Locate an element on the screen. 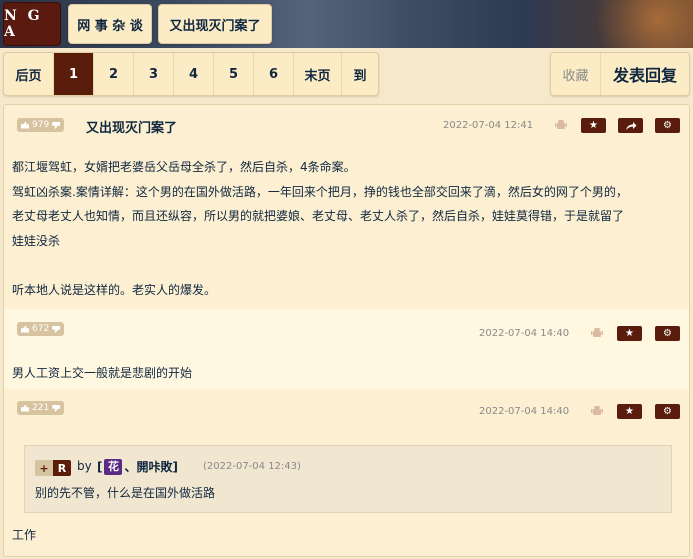  post-content: 工作 is located at coordinates (347, 535).